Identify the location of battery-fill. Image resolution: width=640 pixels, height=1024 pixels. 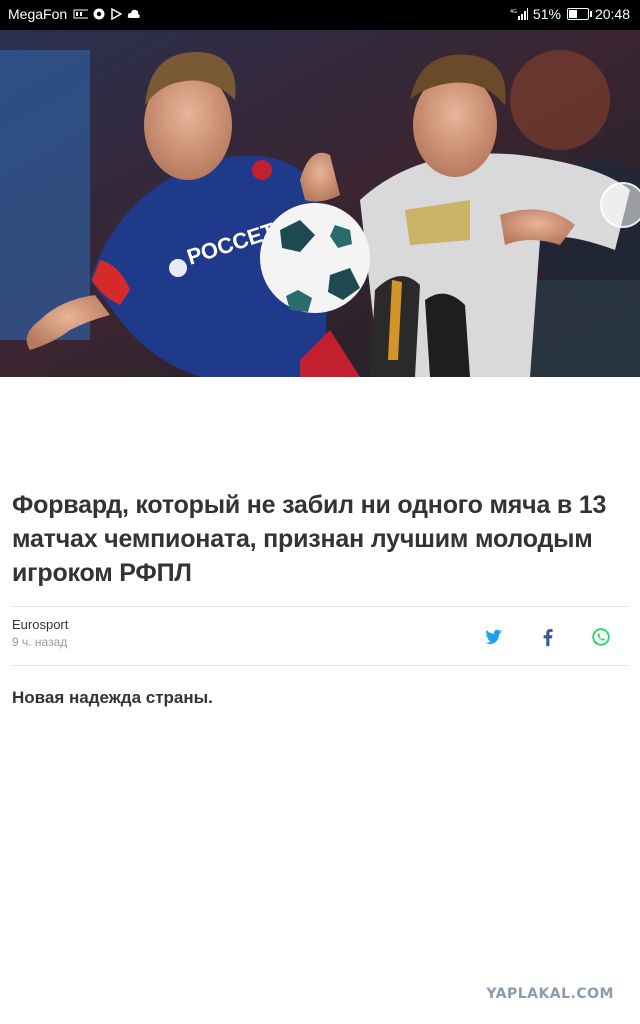
(572, 14).